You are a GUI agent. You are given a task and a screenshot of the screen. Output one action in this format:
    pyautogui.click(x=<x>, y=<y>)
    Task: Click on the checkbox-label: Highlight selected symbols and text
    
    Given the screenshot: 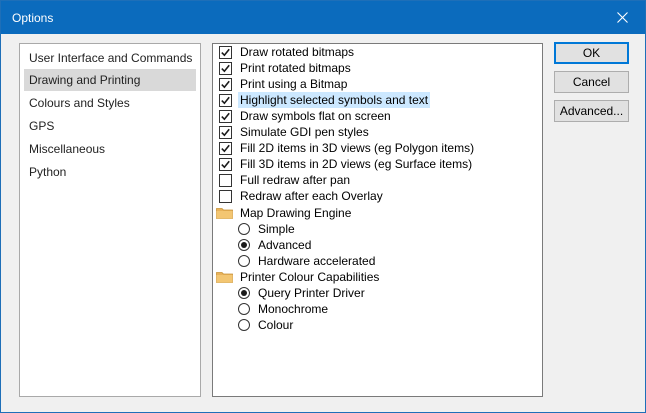 What is the action you would take?
    pyautogui.click(x=334, y=100)
    